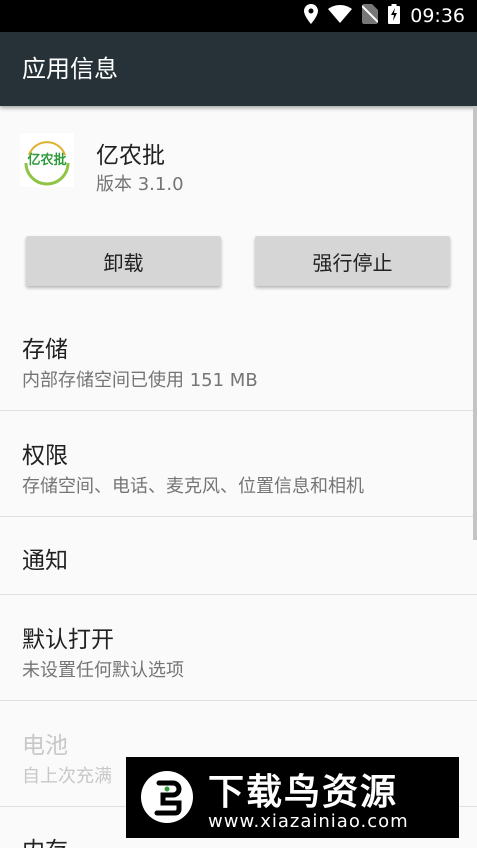  I want to click on open-by-default-item: 默认打开 未设置任何默认选项, so click(238, 647).